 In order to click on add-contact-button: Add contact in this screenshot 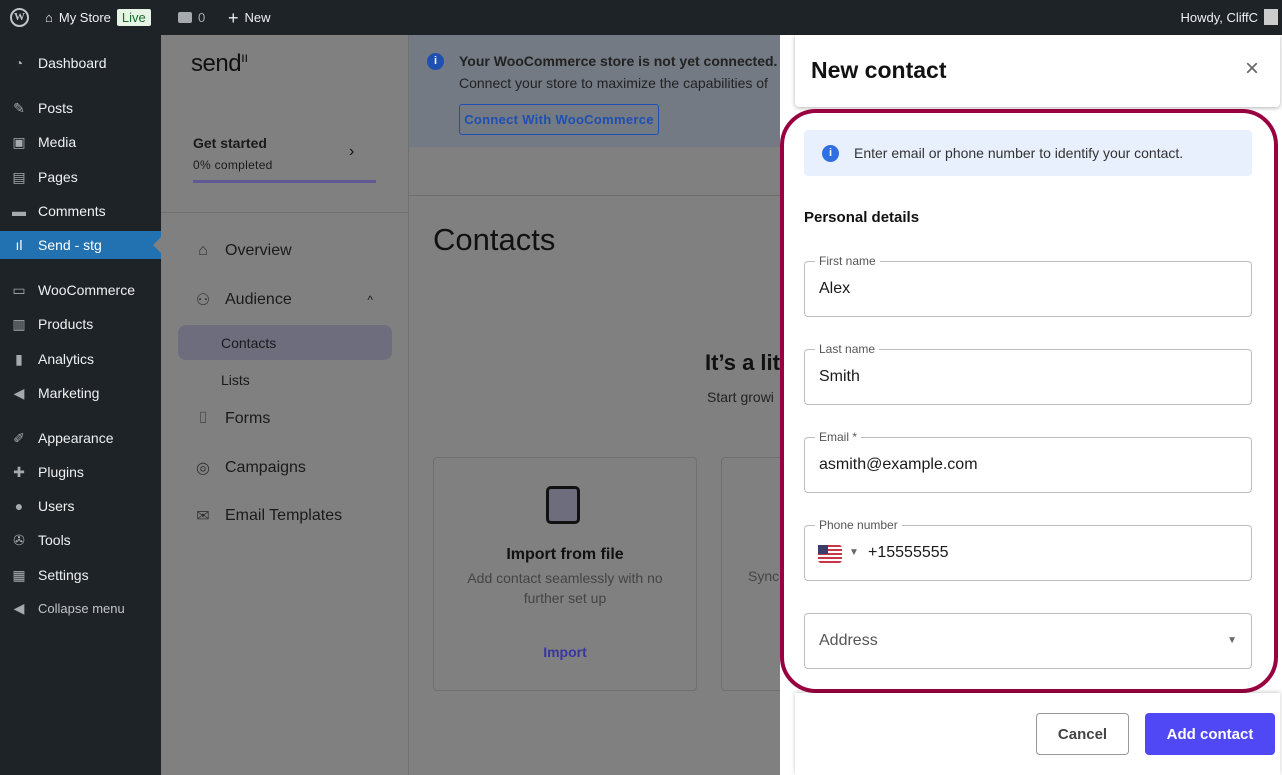, I will do `click(1210, 734)`.